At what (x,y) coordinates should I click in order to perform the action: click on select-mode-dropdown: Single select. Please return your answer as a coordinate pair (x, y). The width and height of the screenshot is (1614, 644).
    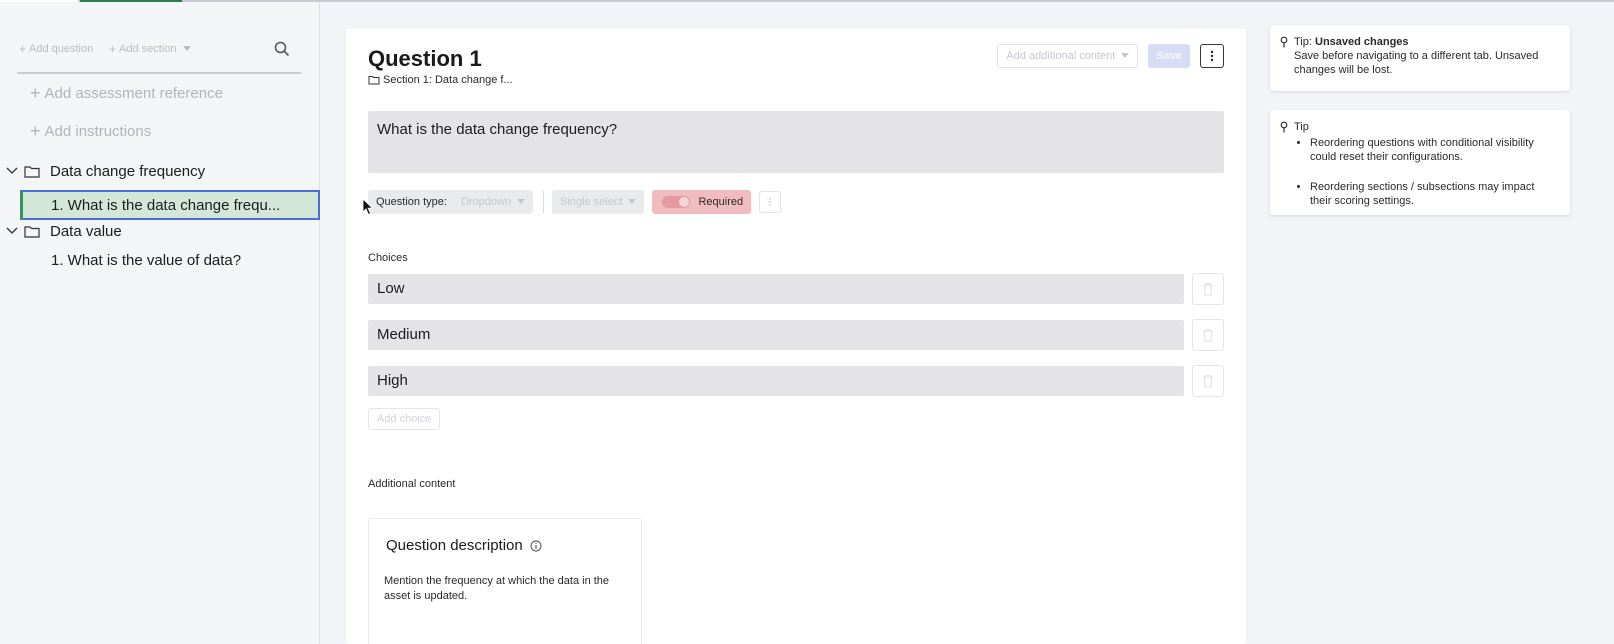
    Looking at the image, I should click on (598, 202).